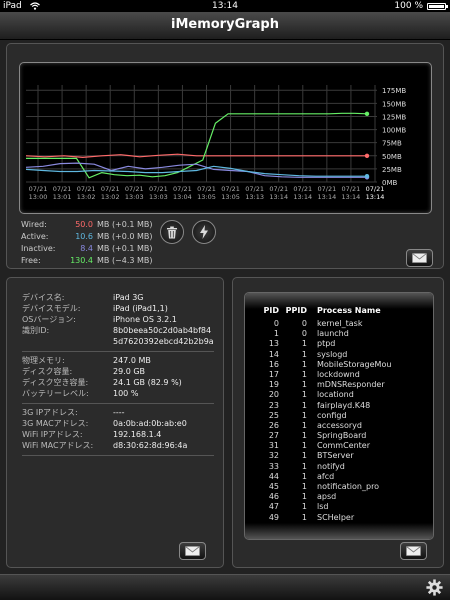 The width and height of the screenshot is (450, 600). What do you see at coordinates (38, 197) in the screenshot?
I see `x-tick-time: 13:00` at bounding box center [38, 197].